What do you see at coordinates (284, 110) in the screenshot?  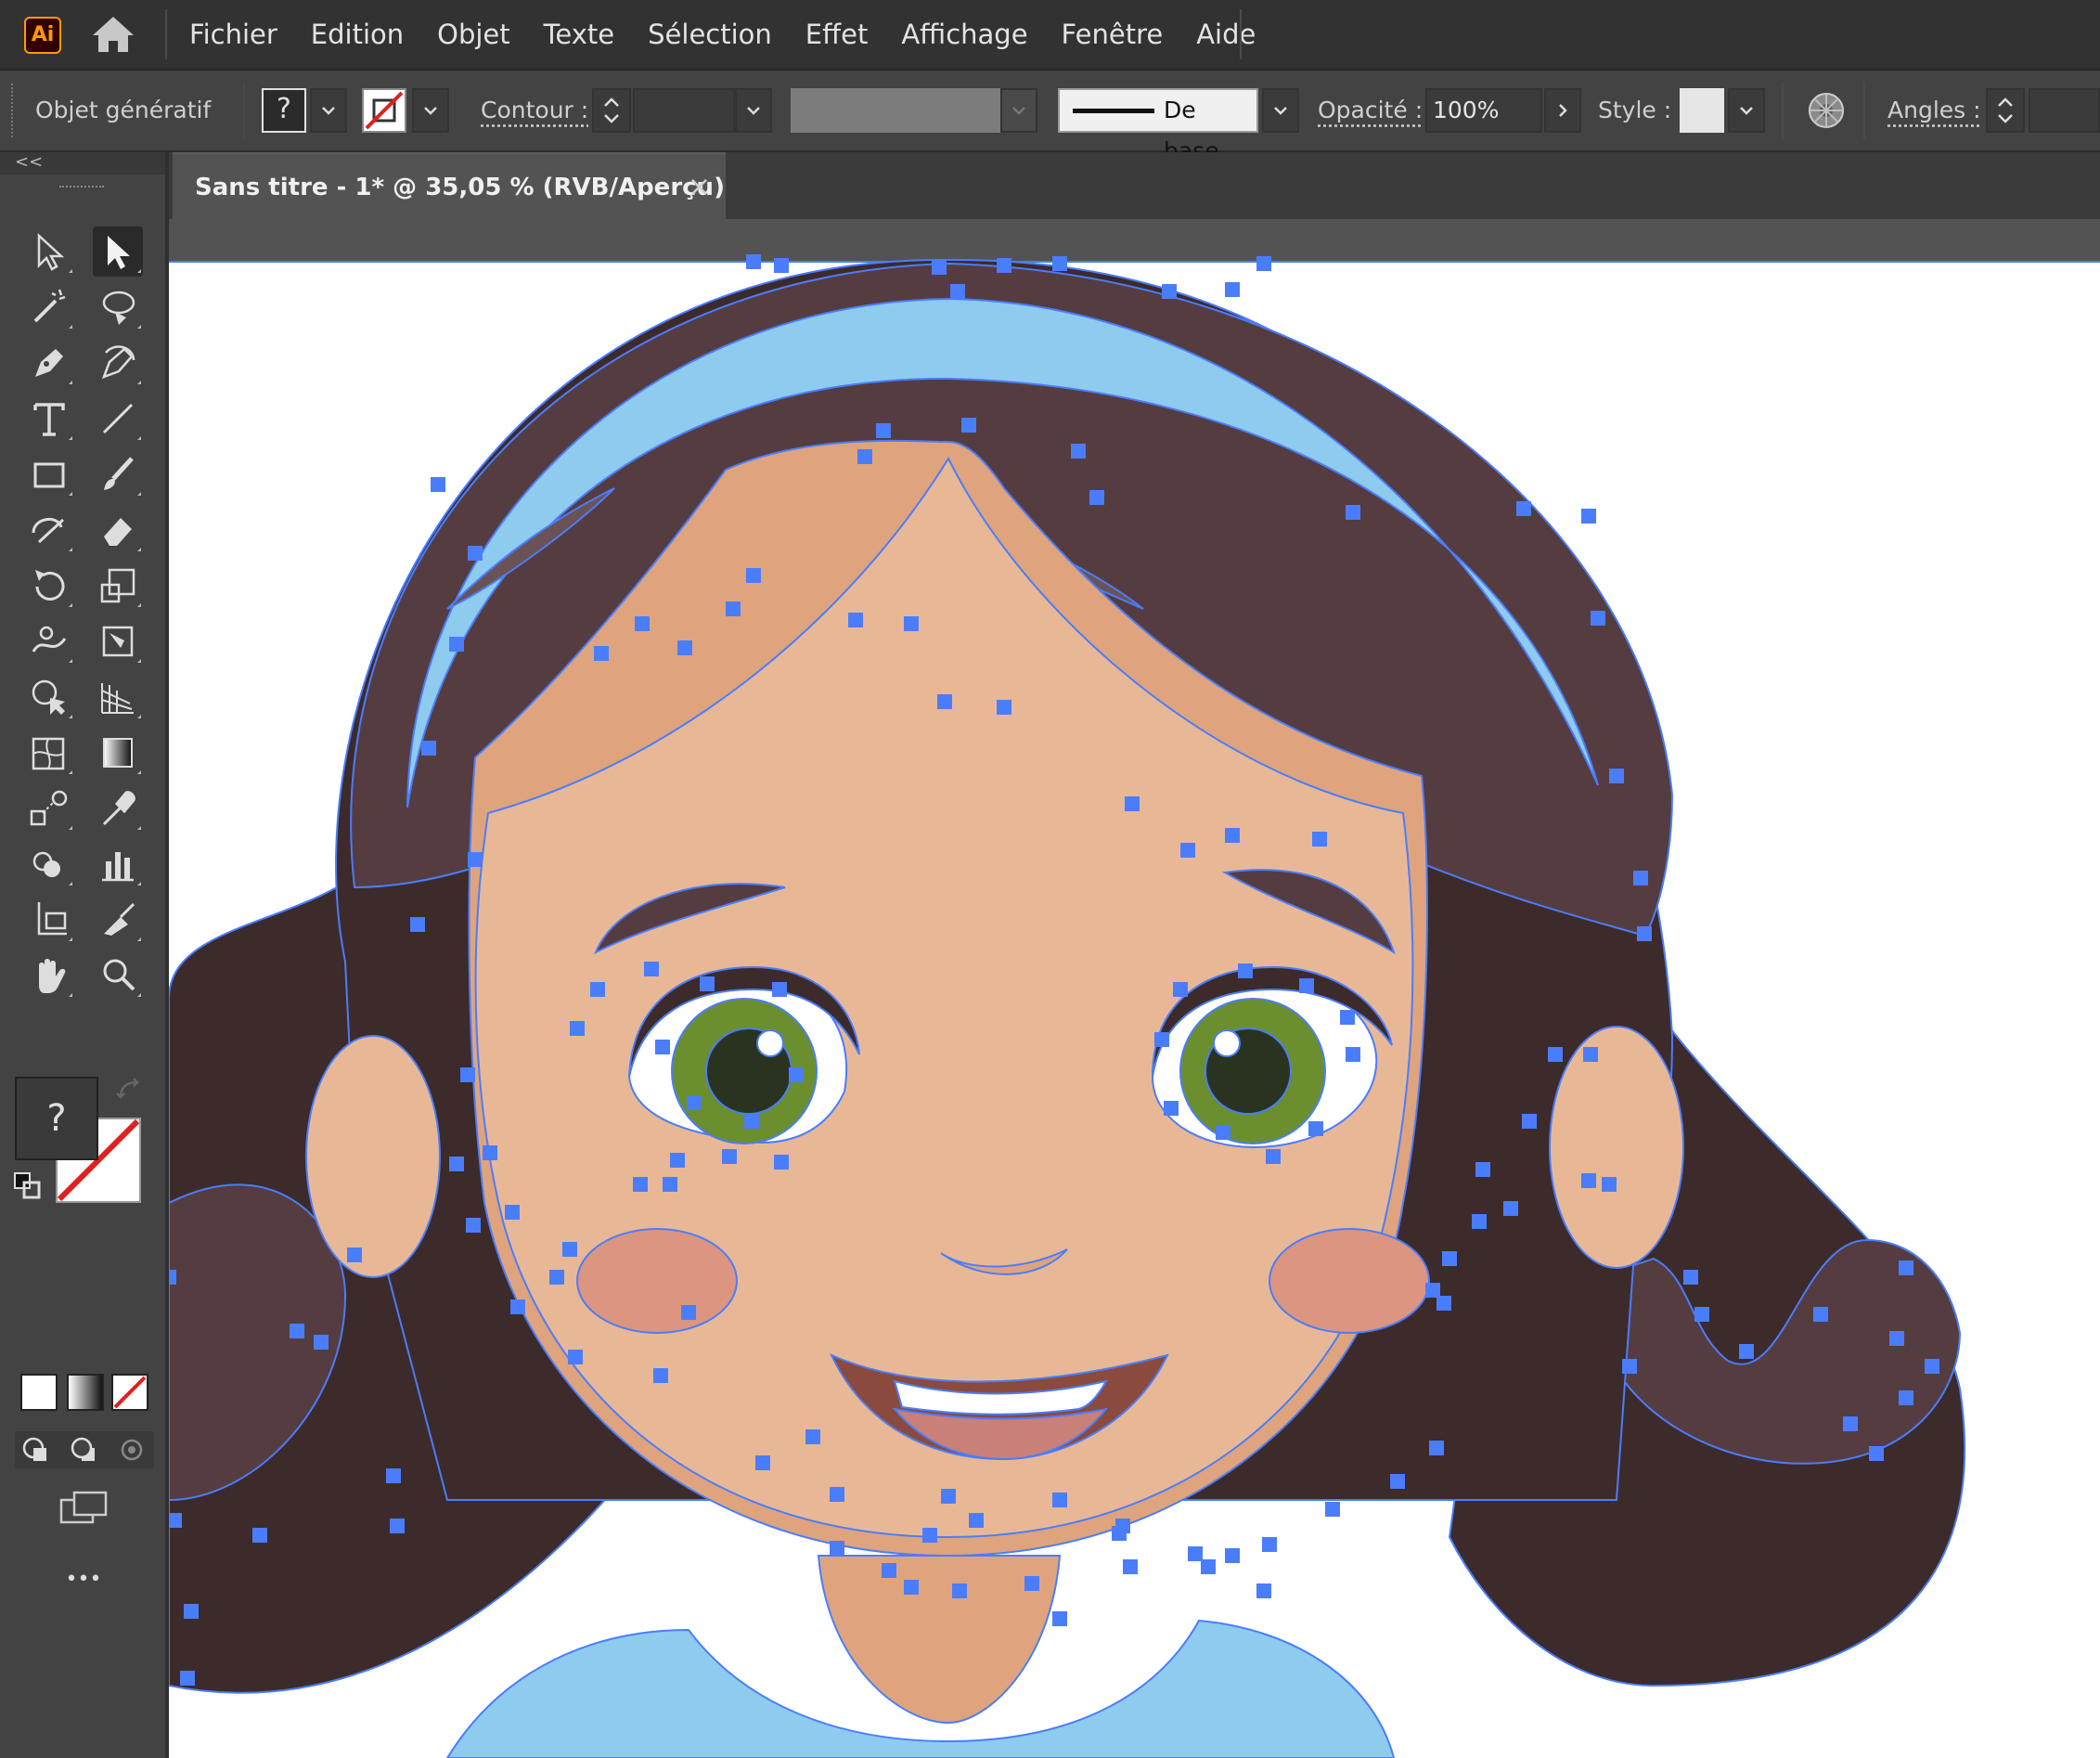 I see `fill-swatch: ?` at bounding box center [284, 110].